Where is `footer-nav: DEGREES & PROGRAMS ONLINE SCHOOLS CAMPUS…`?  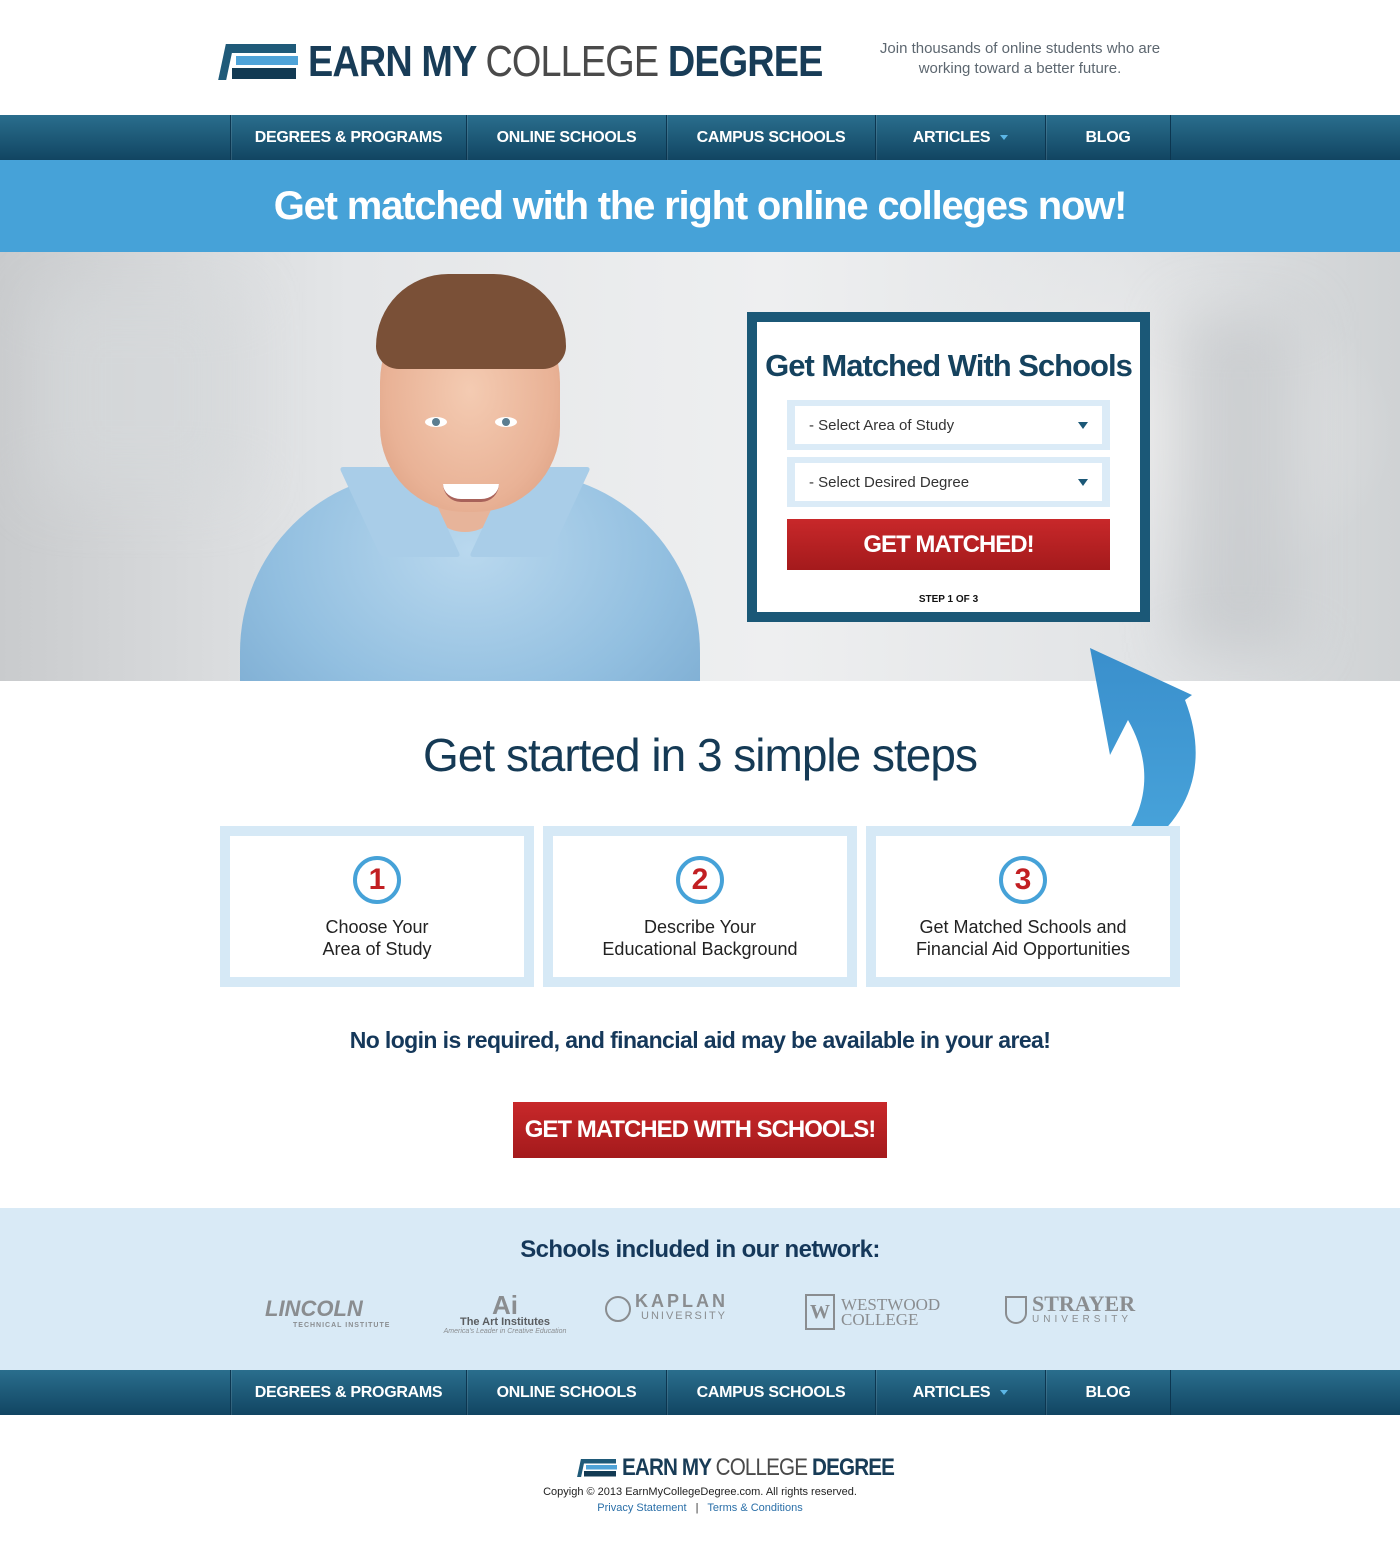 footer-nav: DEGREES & PROGRAMS ONLINE SCHOOLS CAMPUS… is located at coordinates (700, 1392).